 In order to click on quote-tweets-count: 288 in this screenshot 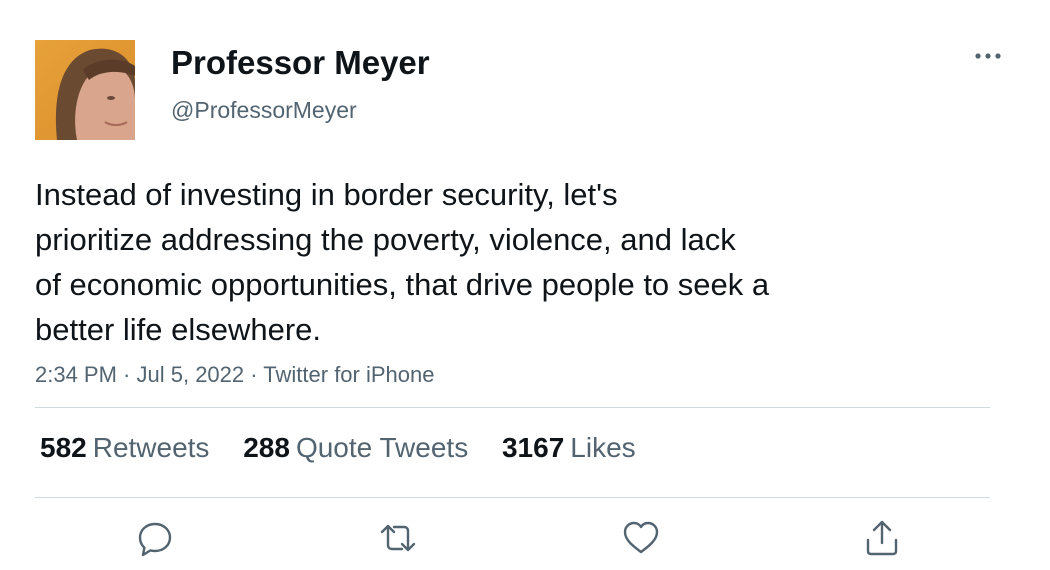, I will do `click(266, 447)`.